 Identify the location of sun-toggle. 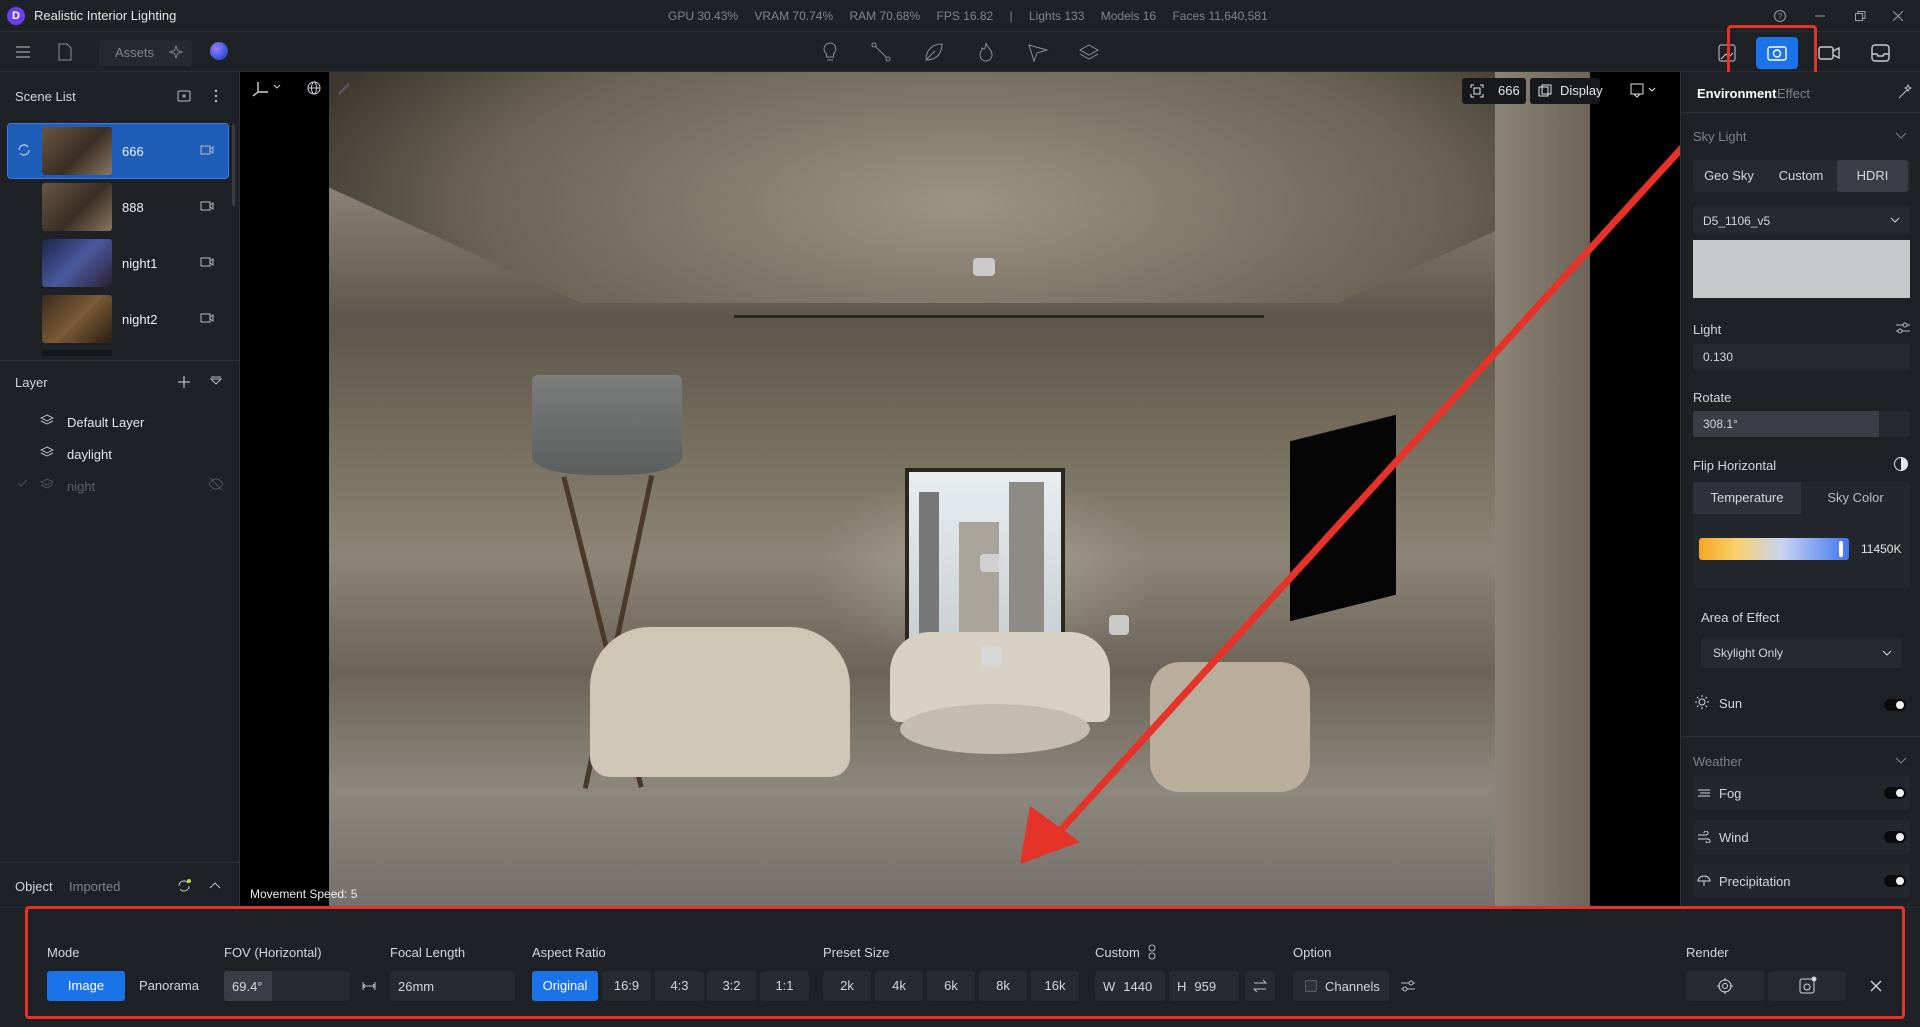
(1895, 705).